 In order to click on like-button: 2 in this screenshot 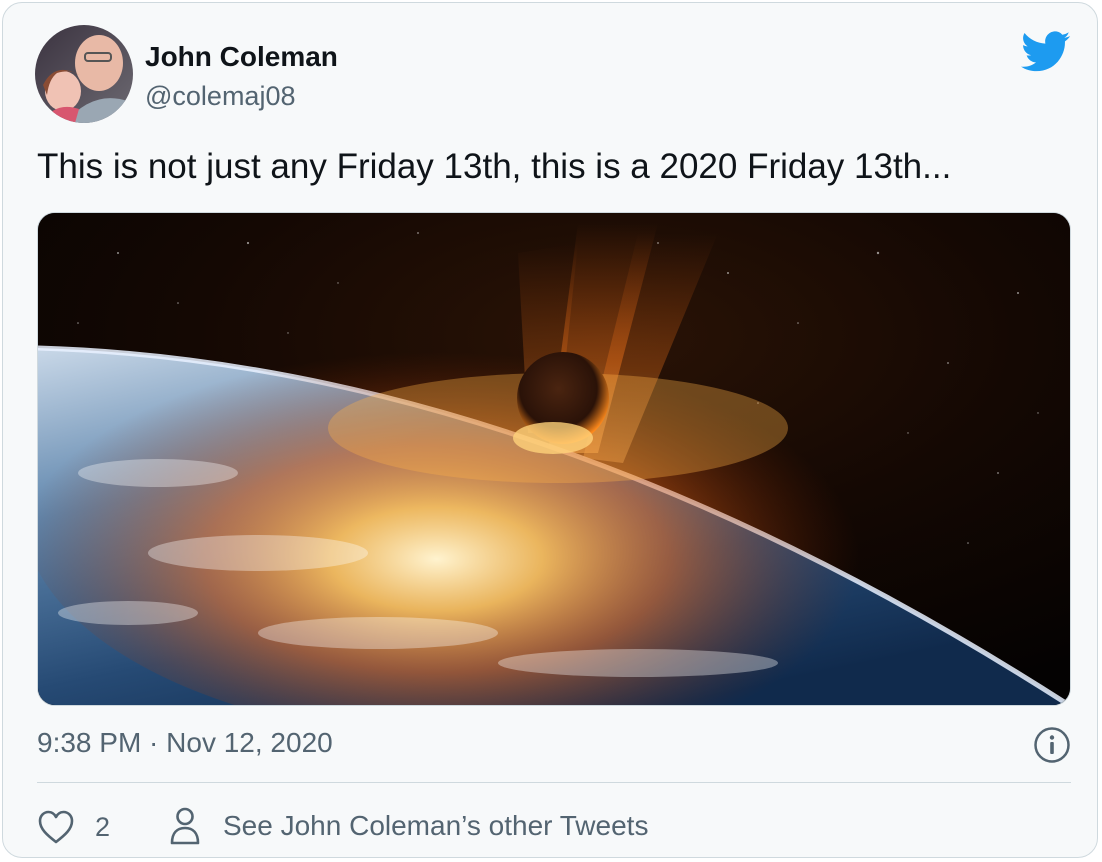, I will do `click(73, 827)`.